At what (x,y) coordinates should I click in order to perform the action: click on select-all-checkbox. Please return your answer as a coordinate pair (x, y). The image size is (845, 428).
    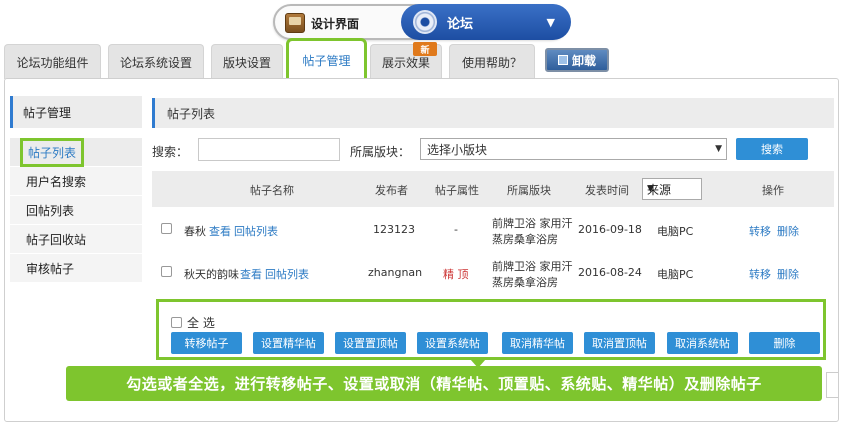
    Looking at the image, I should click on (176, 322).